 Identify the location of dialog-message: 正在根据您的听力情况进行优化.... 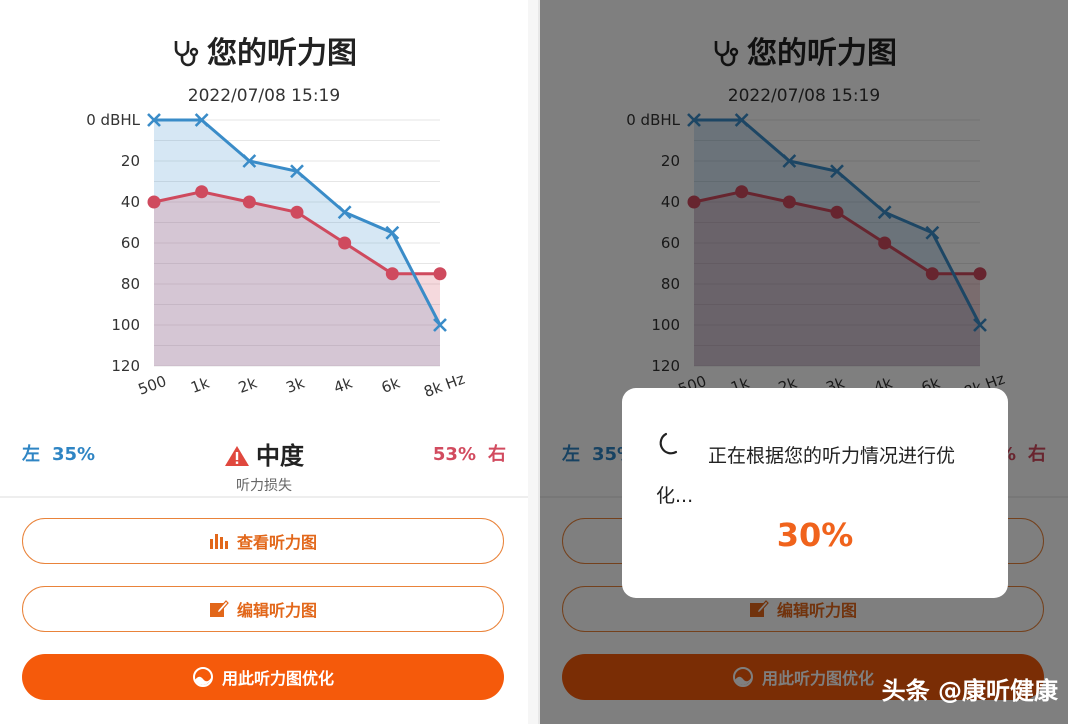
(806, 476).